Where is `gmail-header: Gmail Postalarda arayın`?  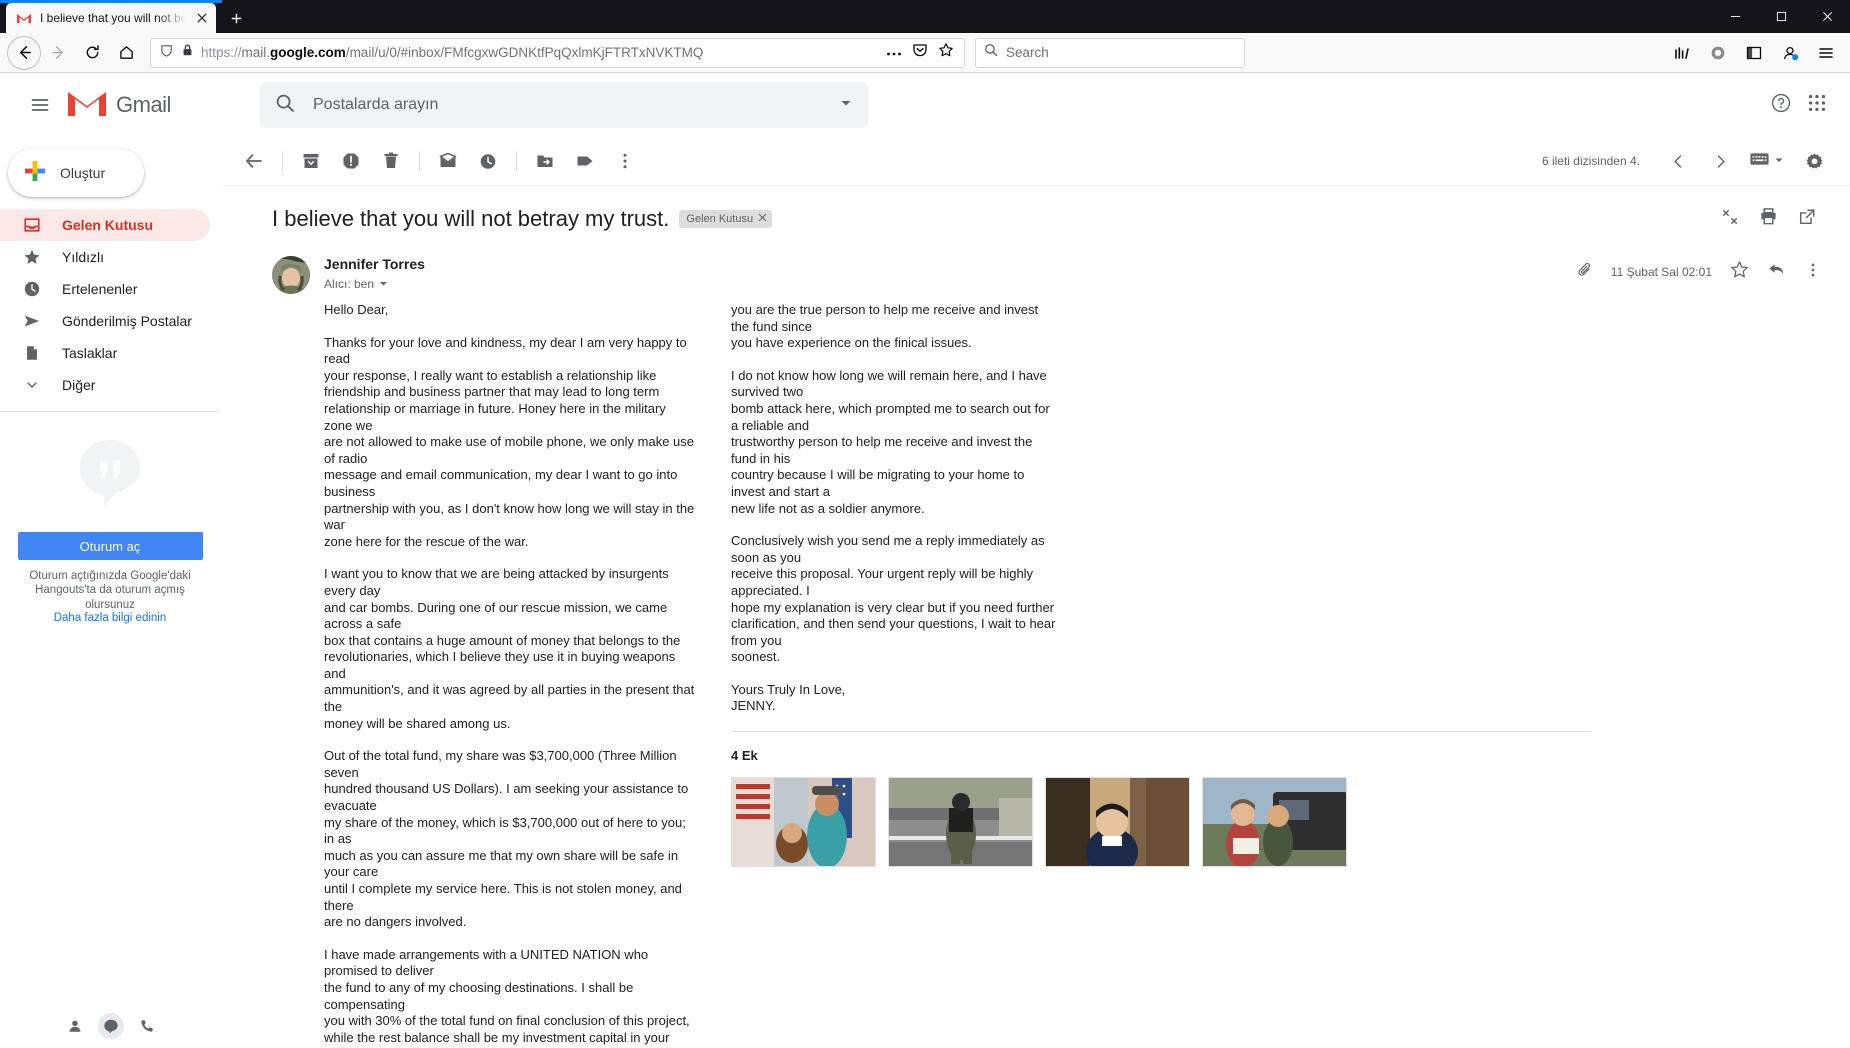 gmail-header: Gmail Postalarda arayın is located at coordinates (925, 105).